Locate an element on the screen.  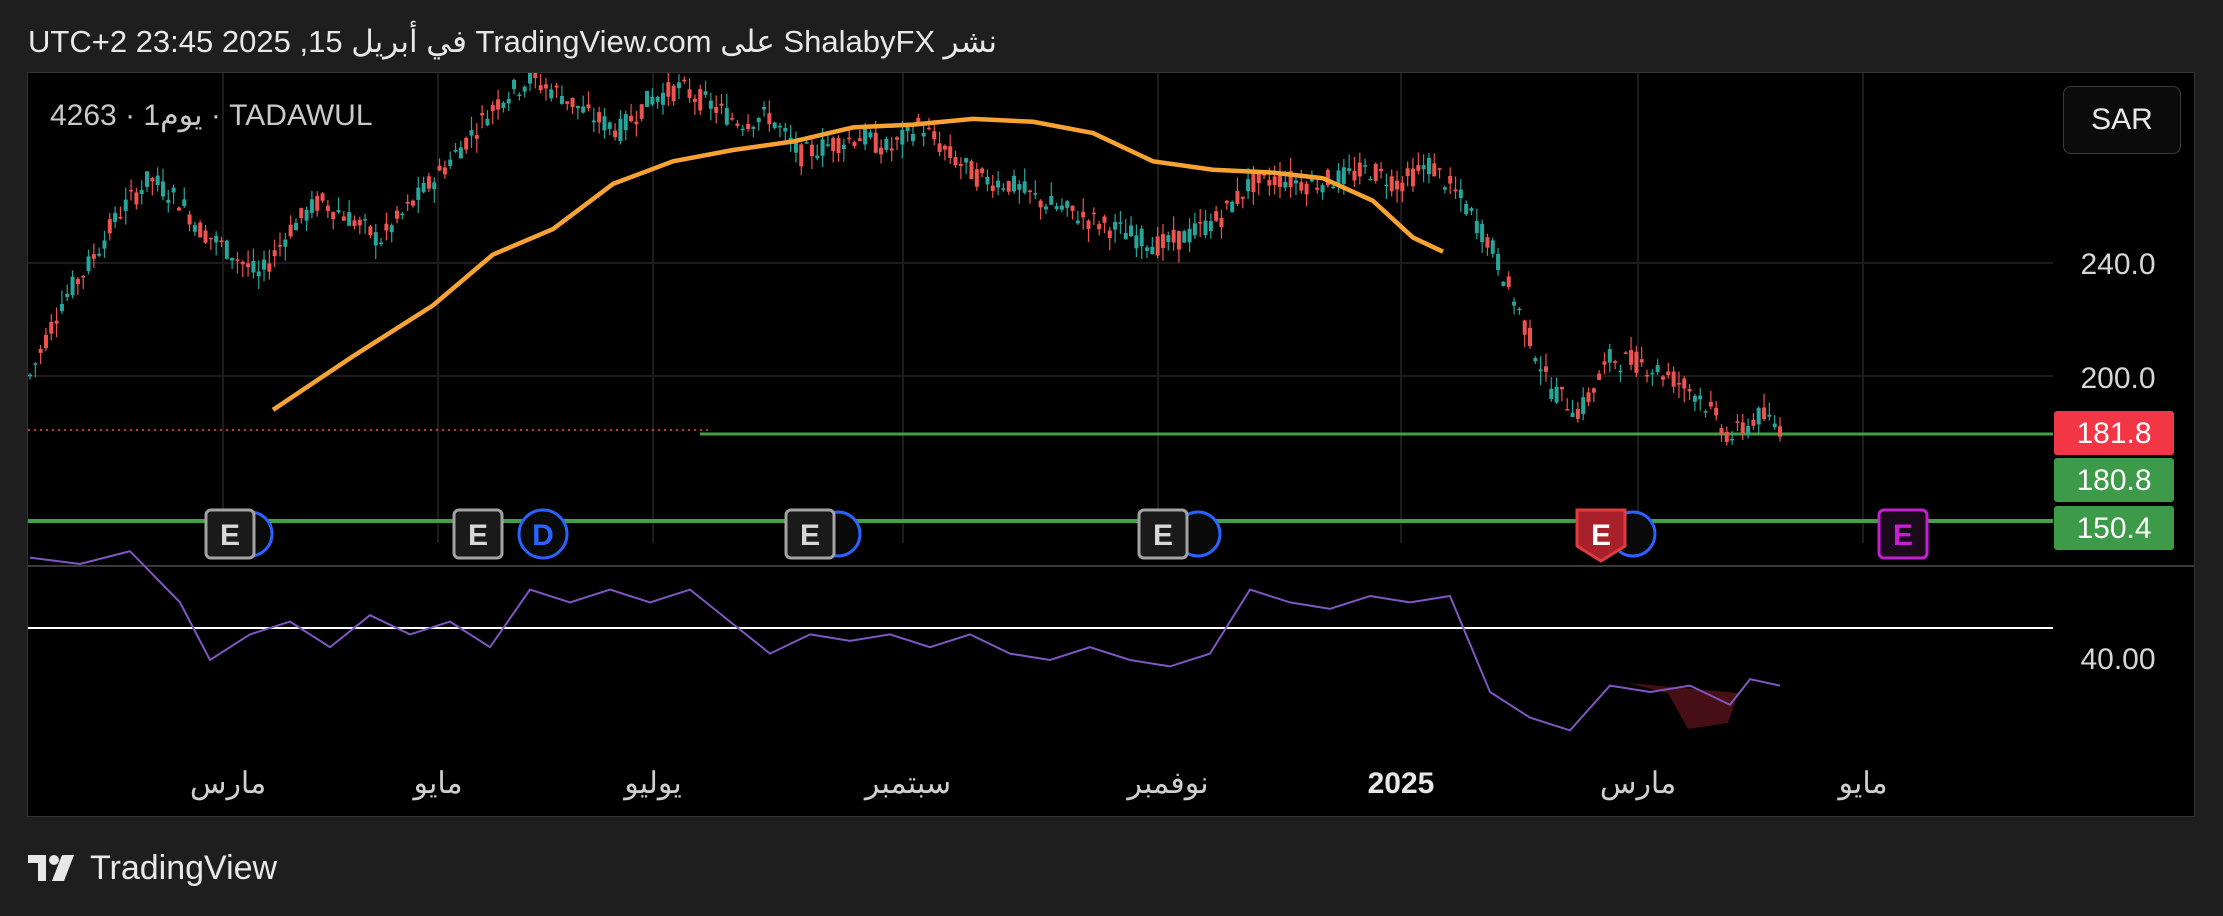
currency-button: SAR is located at coordinates (2122, 120).